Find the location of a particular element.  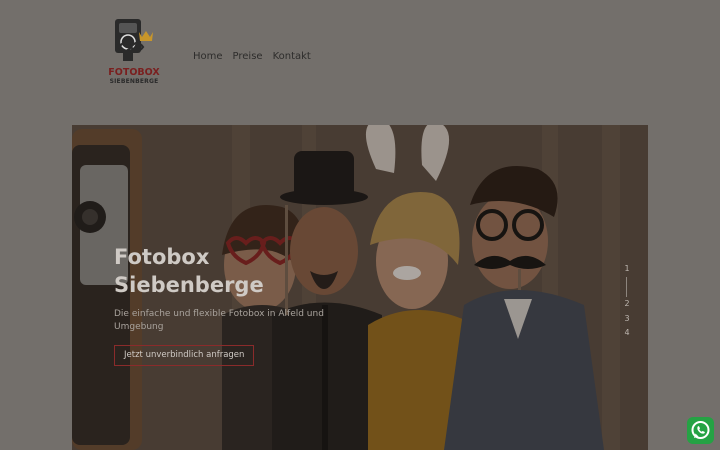

whatsapp-icon is located at coordinates (700, 430).